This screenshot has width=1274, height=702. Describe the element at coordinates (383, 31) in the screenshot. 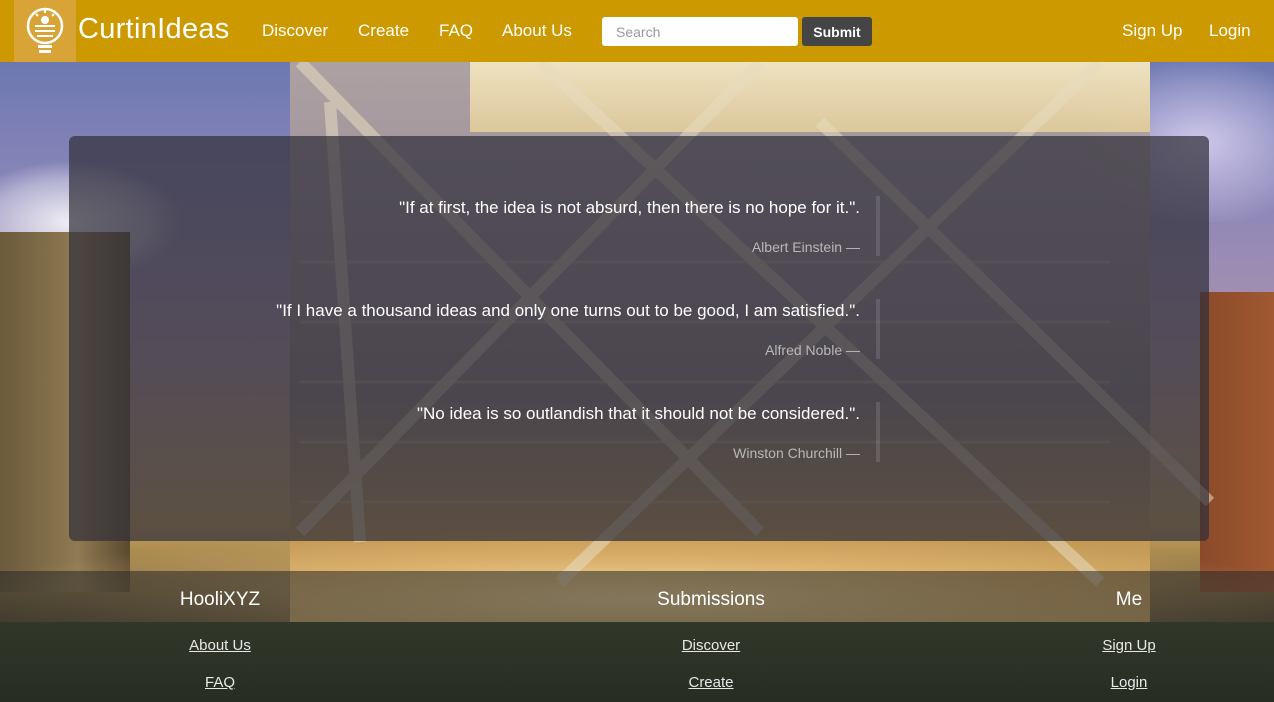

I see `nav-link-create: Create` at that location.